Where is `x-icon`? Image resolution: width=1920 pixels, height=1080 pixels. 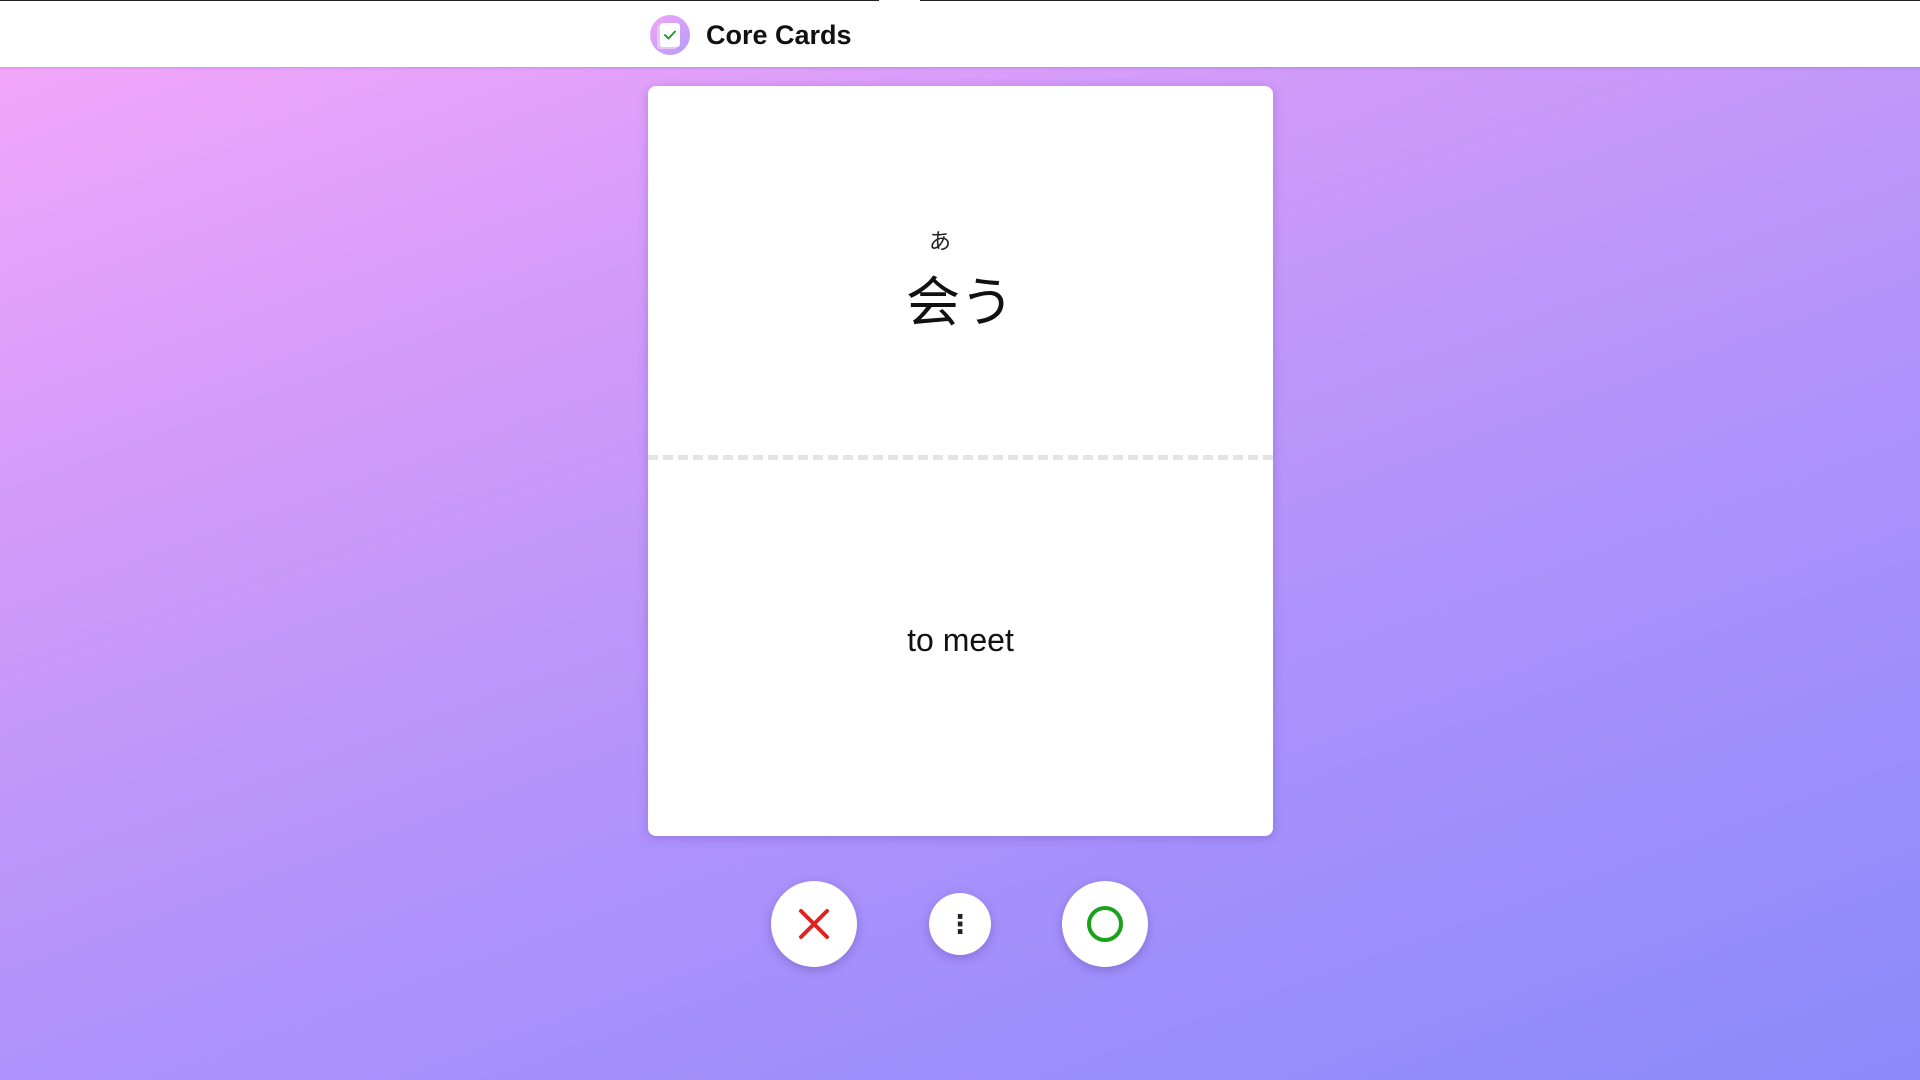
x-icon is located at coordinates (814, 924).